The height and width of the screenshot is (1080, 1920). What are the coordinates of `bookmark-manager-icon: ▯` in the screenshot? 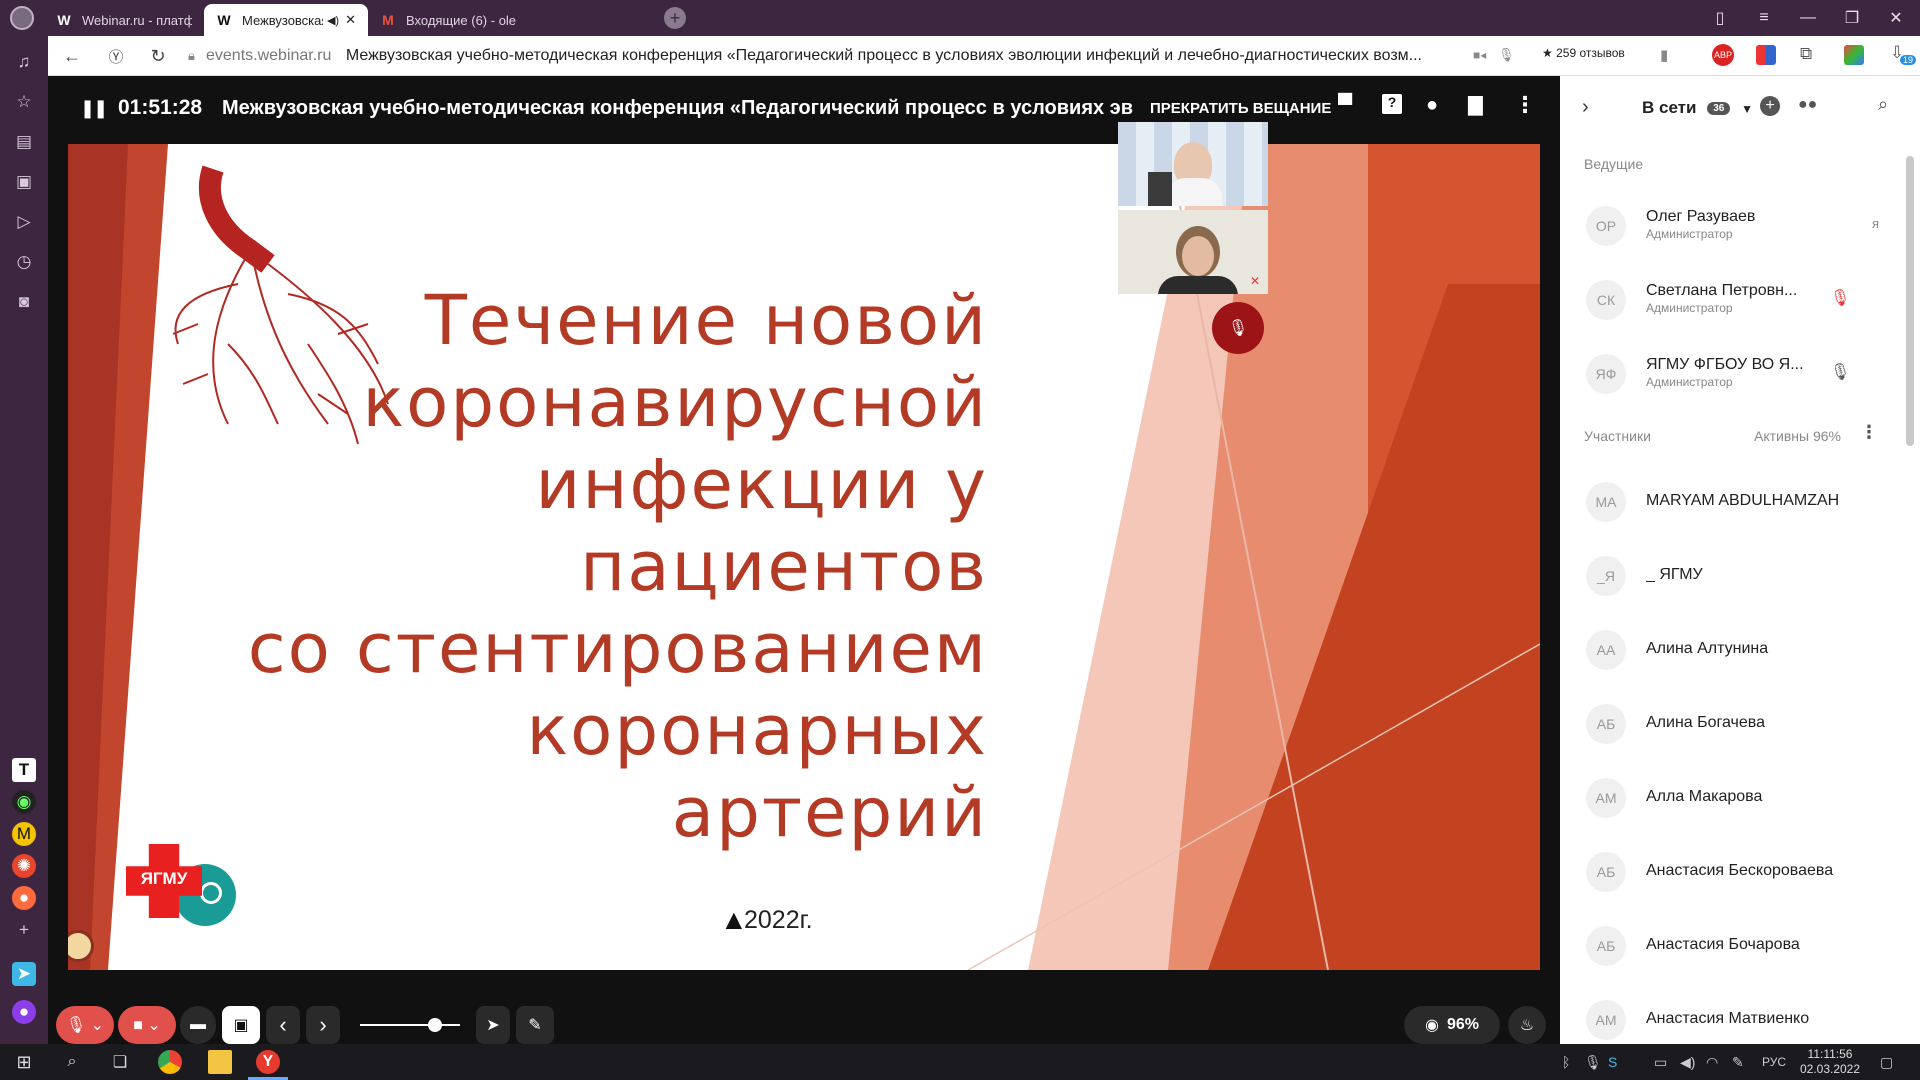 It's located at (1720, 18).